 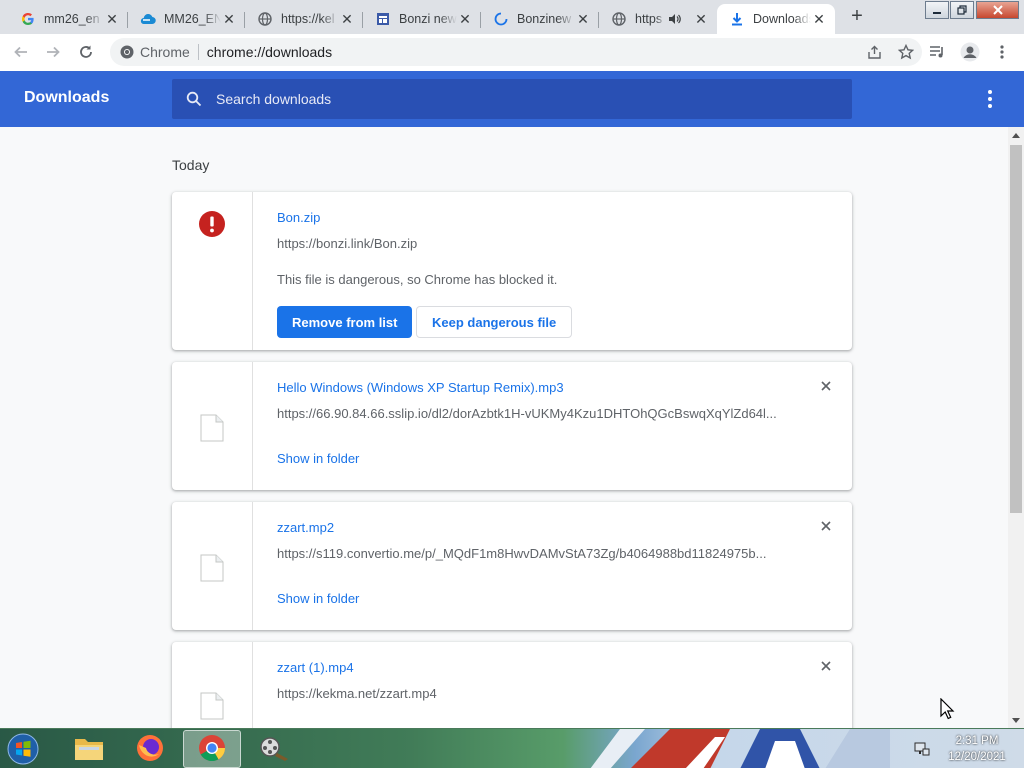 What do you see at coordinates (494, 322) in the screenshot?
I see `keep-dangerous-file-button: Keep dangerous file` at bounding box center [494, 322].